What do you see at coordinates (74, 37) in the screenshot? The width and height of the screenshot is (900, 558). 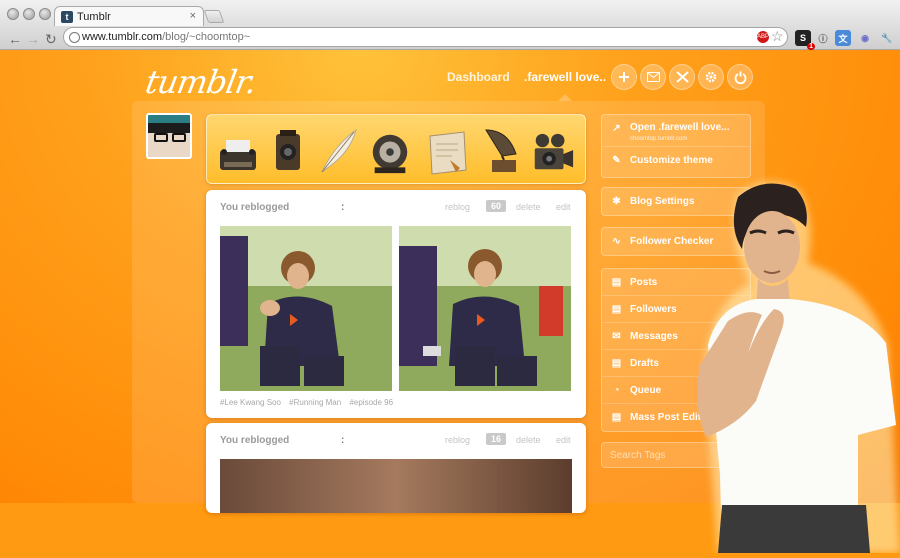 I see `globe-icon` at bounding box center [74, 37].